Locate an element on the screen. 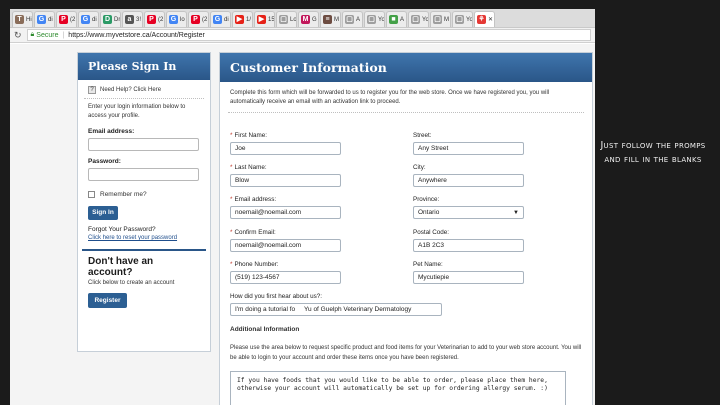  browser-tab: ▢ A is located at coordinates (352, 19).